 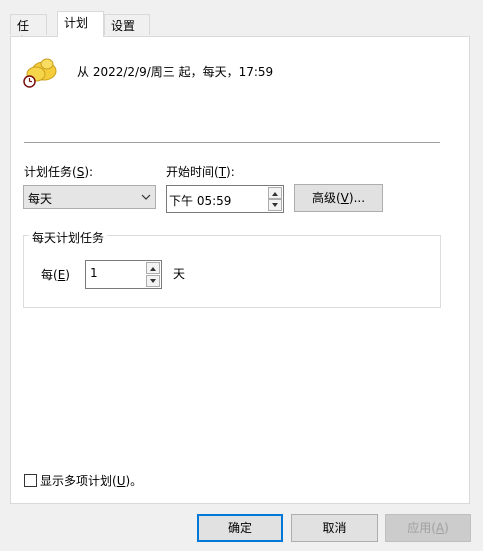 What do you see at coordinates (230, 172) in the screenshot?
I see `start-time-label-suffix: ):` at bounding box center [230, 172].